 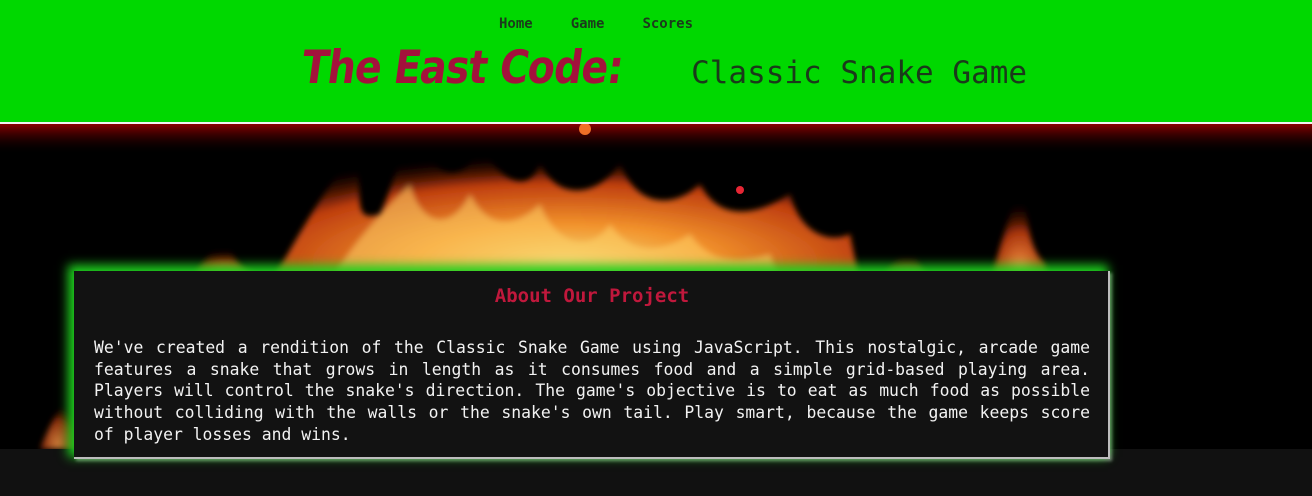 What do you see at coordinates (588, 24) in the screenshot?
I see `nav-game-link: Game` at bounding box center [588, 24].